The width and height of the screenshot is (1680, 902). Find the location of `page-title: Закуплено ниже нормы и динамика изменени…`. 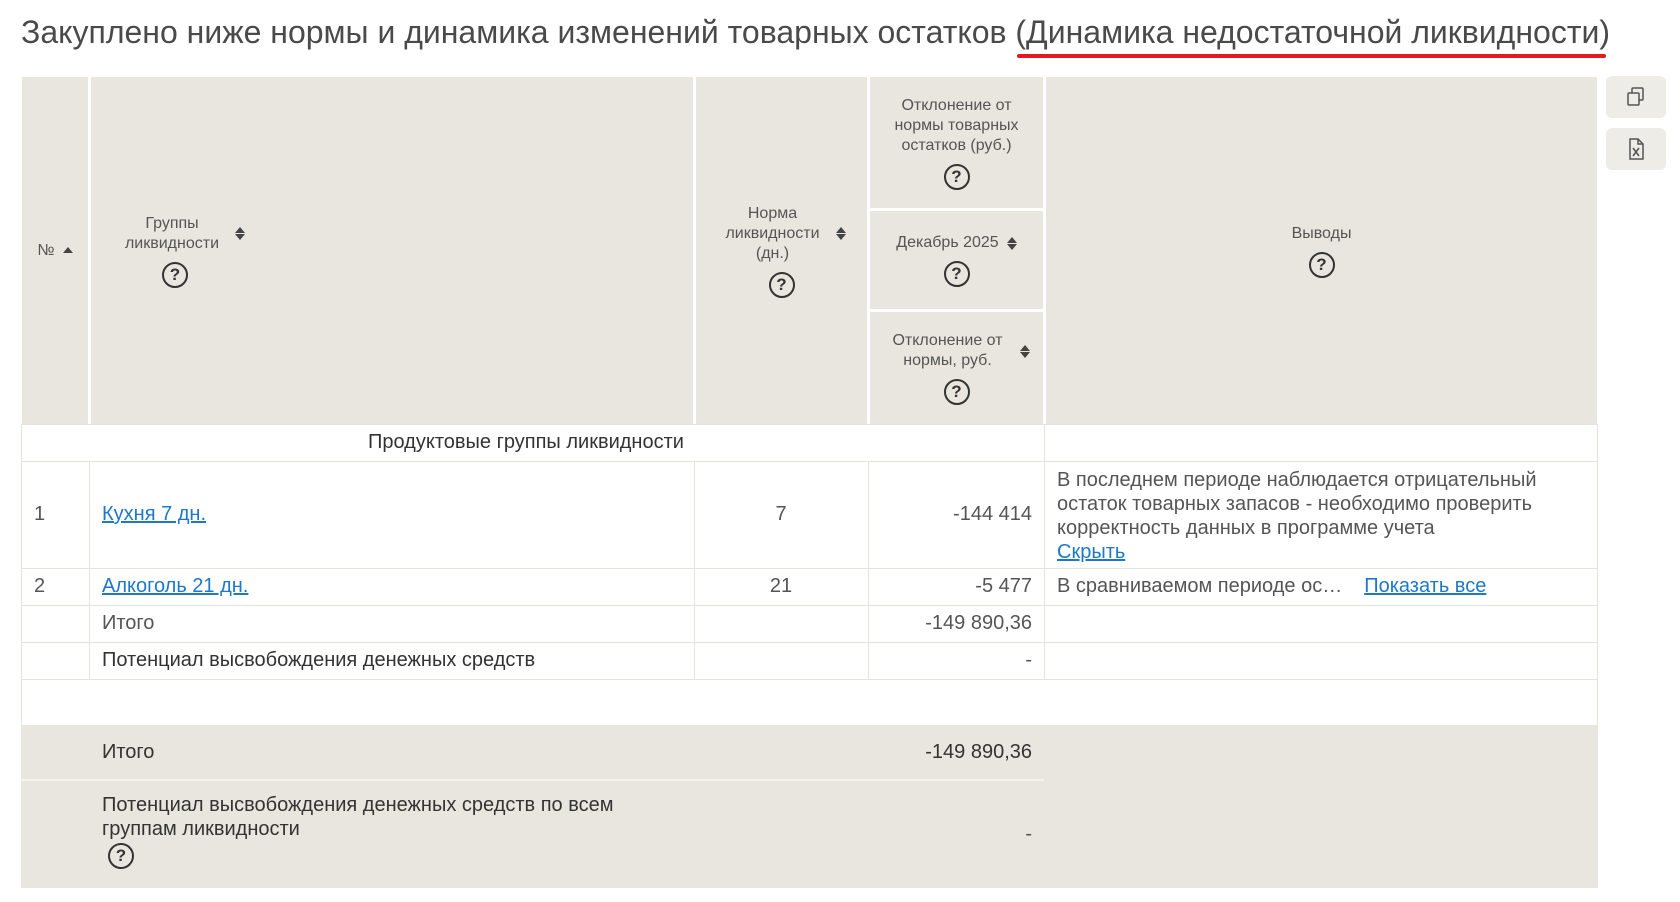

page-title: Закуплено ниже нормы и динамика изменени… is located at coordinates (815, 32).